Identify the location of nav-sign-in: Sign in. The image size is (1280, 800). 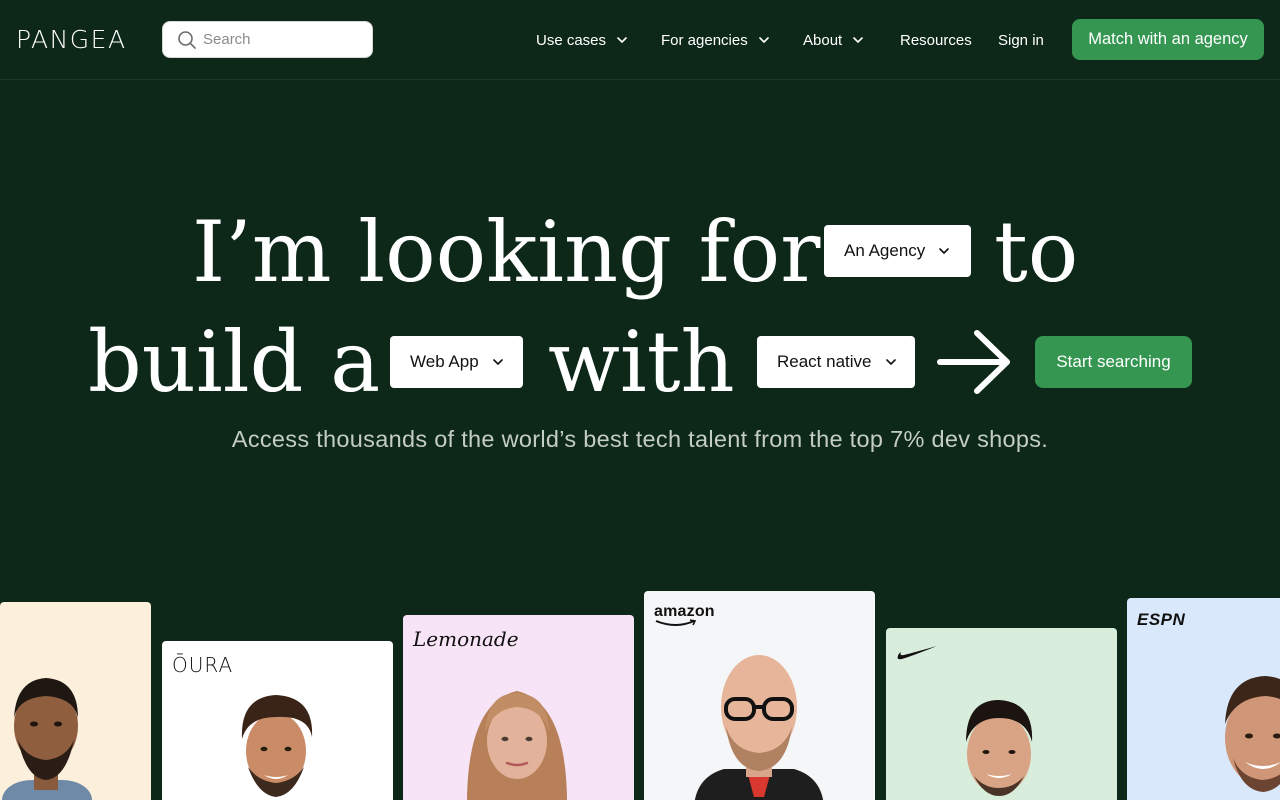
(1021, 40).